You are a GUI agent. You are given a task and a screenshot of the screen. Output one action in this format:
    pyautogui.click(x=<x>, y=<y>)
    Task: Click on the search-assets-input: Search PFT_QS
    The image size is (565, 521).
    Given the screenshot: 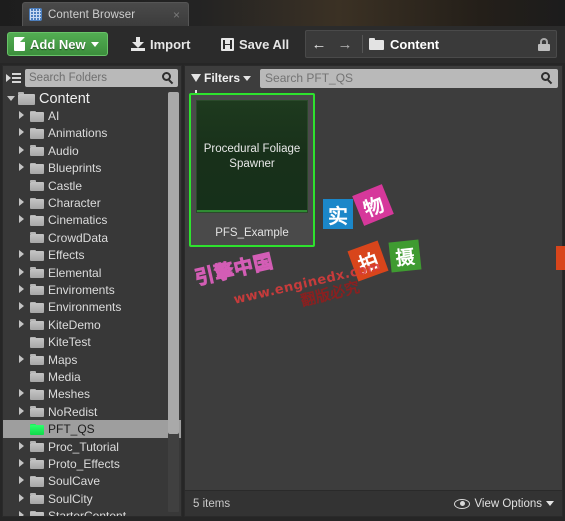 What is the action you would take?
    pyautogui.click(x=409, y=78)
    